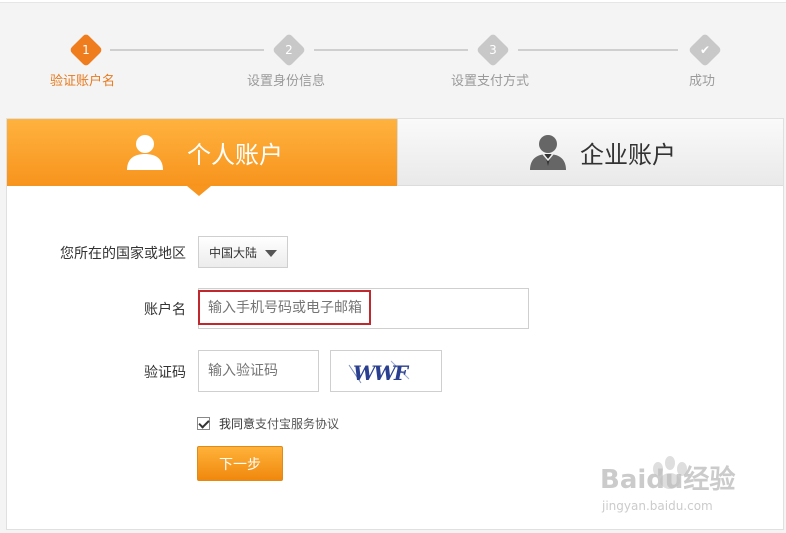 The height and width of the screenshot is (533, 786). What do you see at coordinates (260, 371) in the screenshot?
I see `captcha-input` at bounding box center [260, 371].